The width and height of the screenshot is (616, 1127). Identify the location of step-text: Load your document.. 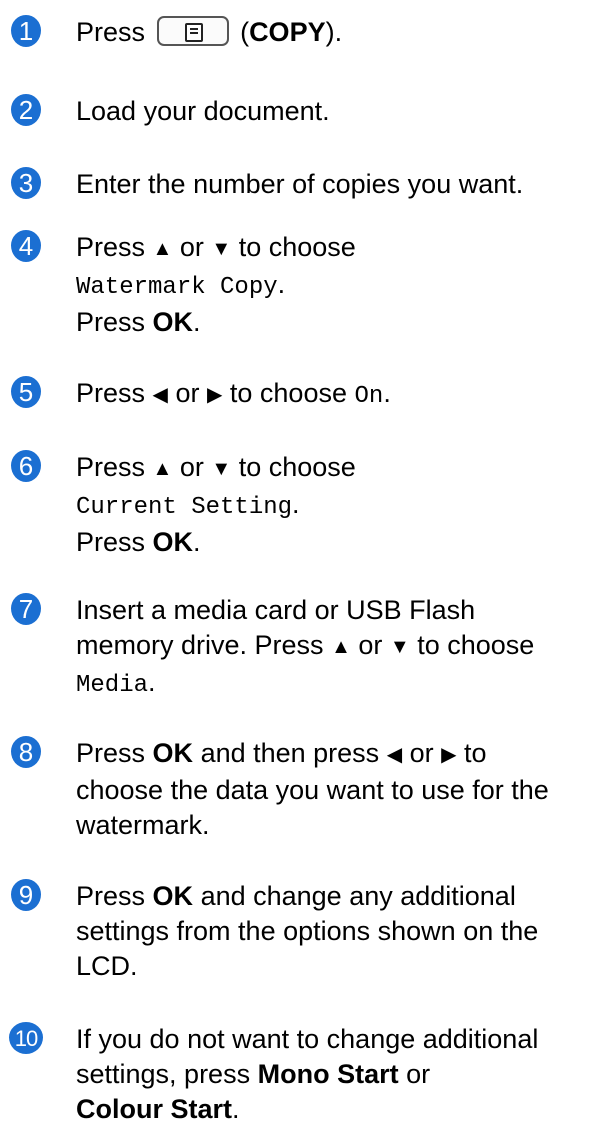
(203, 111).